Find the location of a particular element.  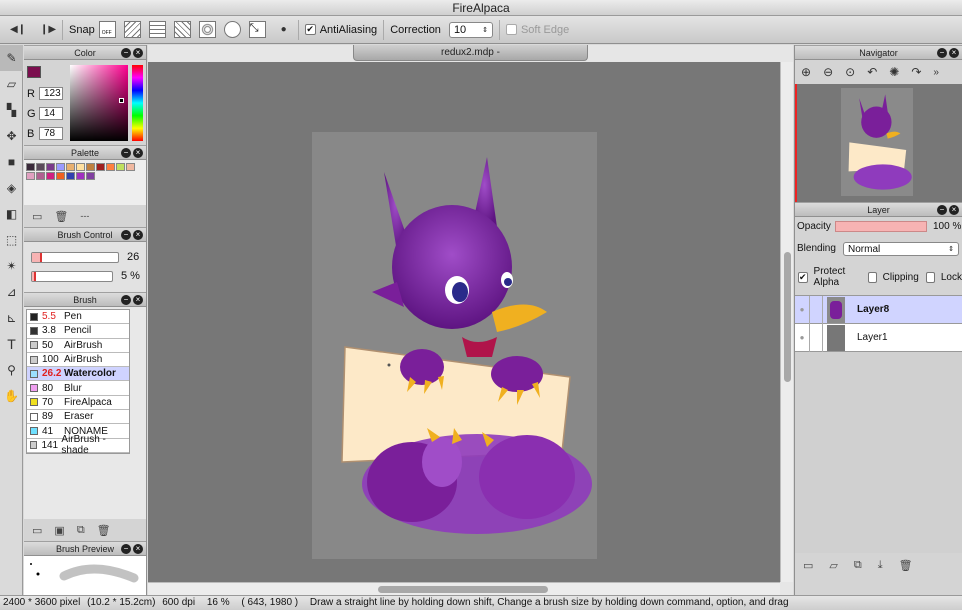

brush-size-slider is located at coordinates (75, 257).